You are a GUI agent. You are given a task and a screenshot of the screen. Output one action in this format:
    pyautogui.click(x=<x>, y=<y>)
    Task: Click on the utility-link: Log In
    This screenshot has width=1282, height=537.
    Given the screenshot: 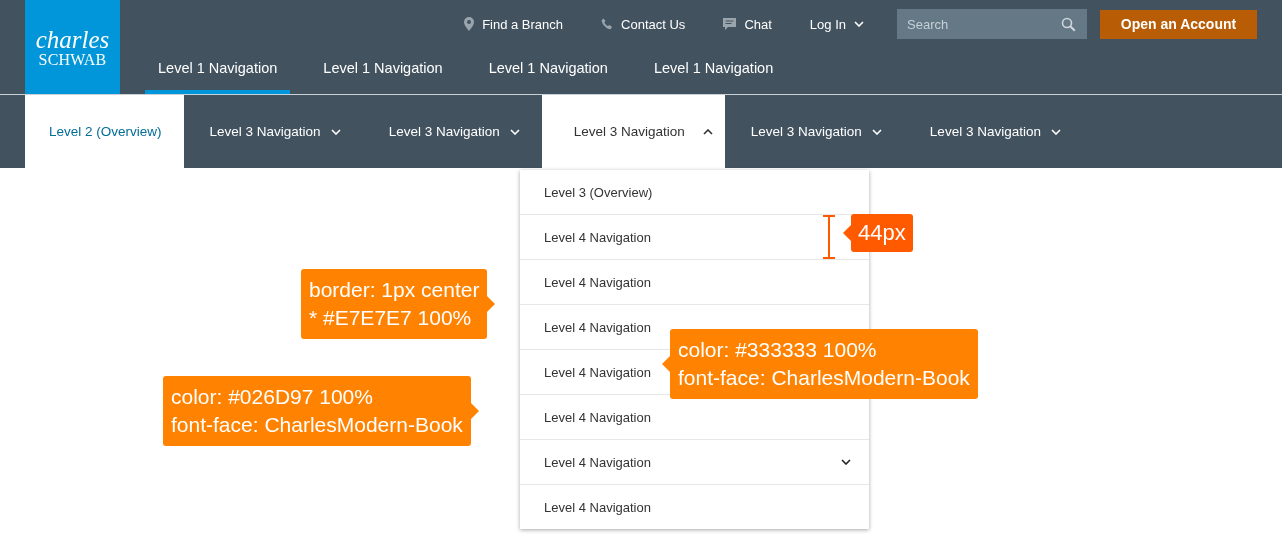 What is the action you would take?
    pyautogui.click(x=836, y=24)
    